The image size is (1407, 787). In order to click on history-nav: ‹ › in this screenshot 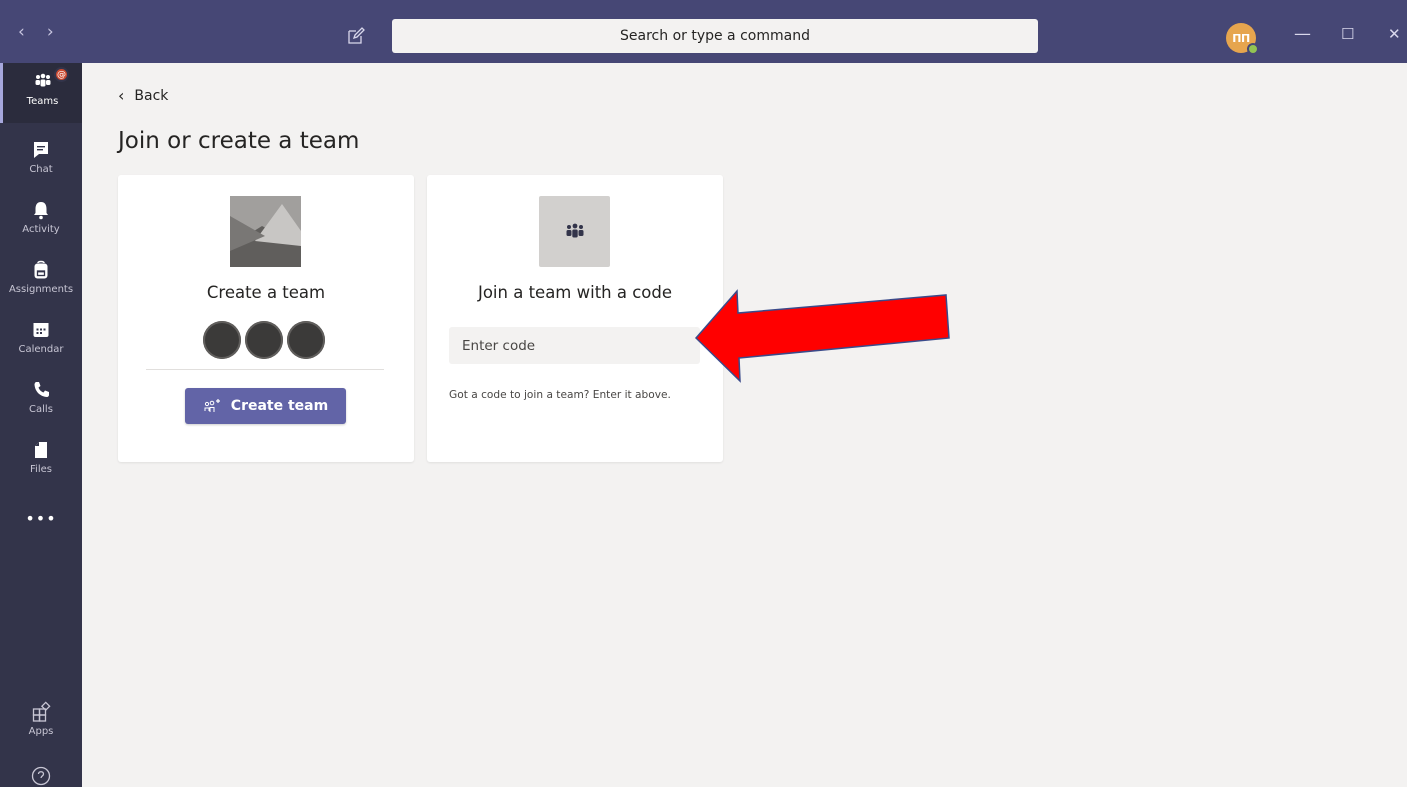, I will do `click(36, 32)`.